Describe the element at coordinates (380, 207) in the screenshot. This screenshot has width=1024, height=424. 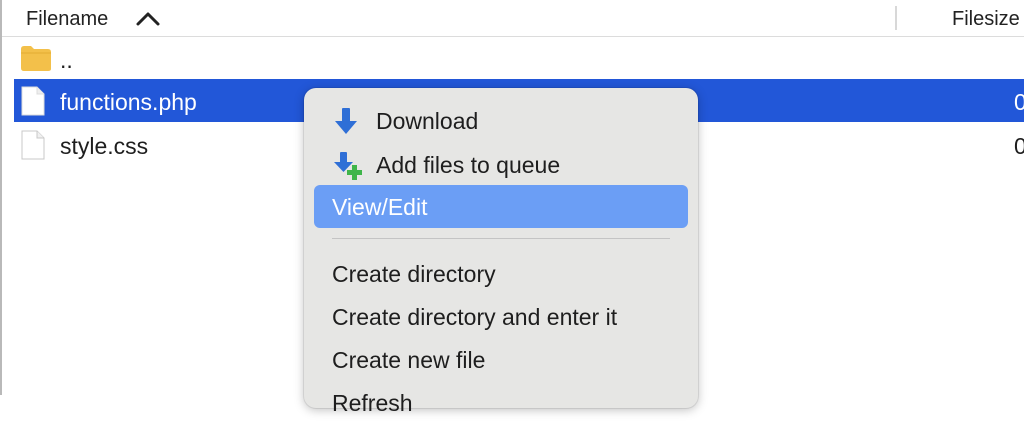
I see `menu-item-label: View/Edit` at that location.